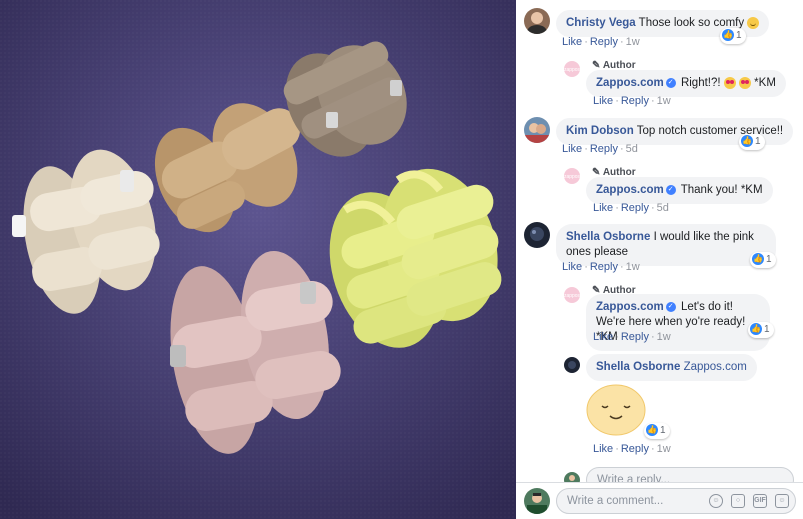 Image resolution: width=803 pixels, height=519 pixels. What do you see at coordinates (782, 501) in the screenshot?
I see `sticker-icon: ☺` at bounding box center [782, 501].